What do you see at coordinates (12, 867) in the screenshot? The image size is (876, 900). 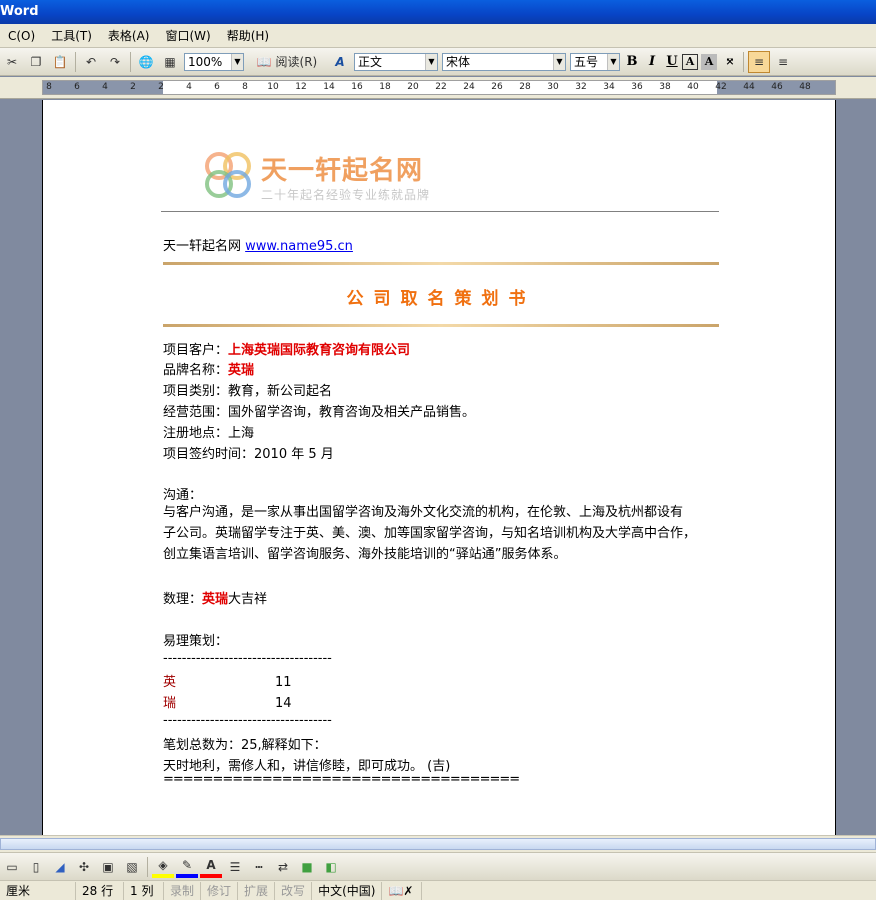 I see `textbox-icon: ▭` at bounding box center [12, 867].